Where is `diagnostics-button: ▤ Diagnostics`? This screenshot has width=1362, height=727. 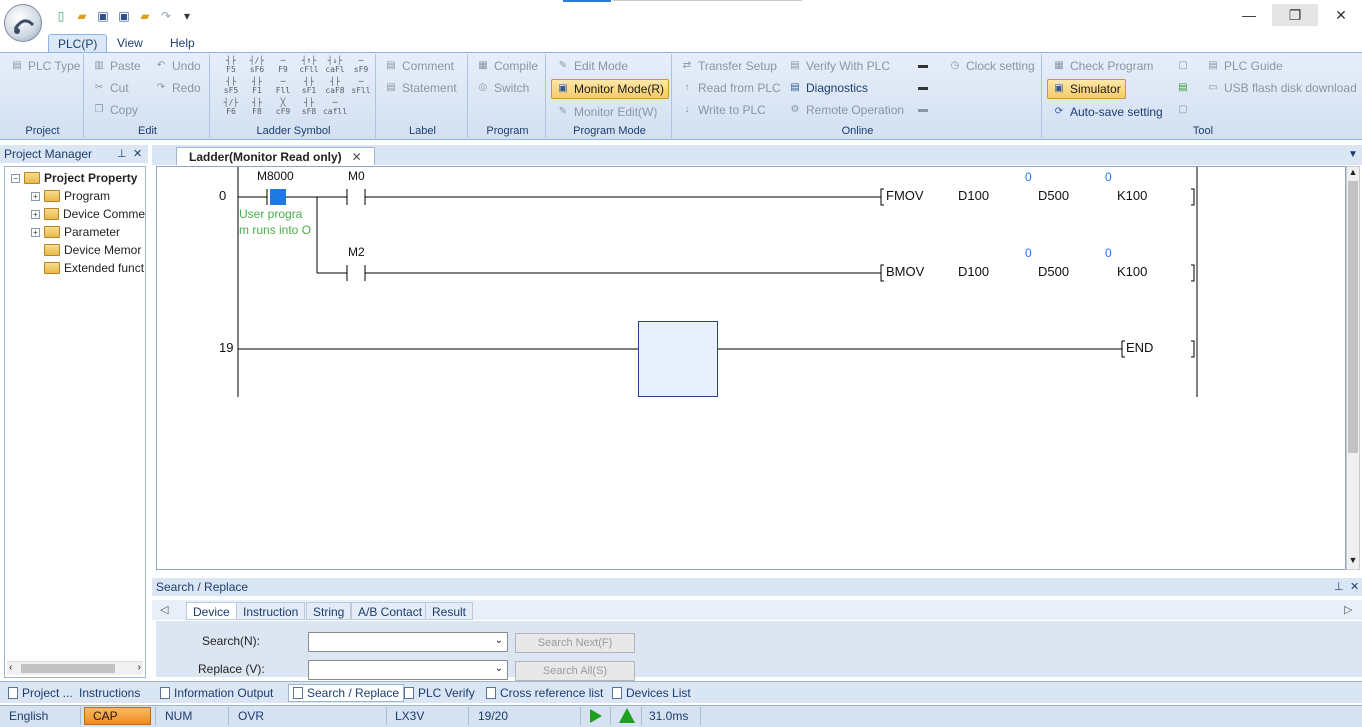 diagnostics-button: ▤ Diagnostics is located at coordinates (828, 88).